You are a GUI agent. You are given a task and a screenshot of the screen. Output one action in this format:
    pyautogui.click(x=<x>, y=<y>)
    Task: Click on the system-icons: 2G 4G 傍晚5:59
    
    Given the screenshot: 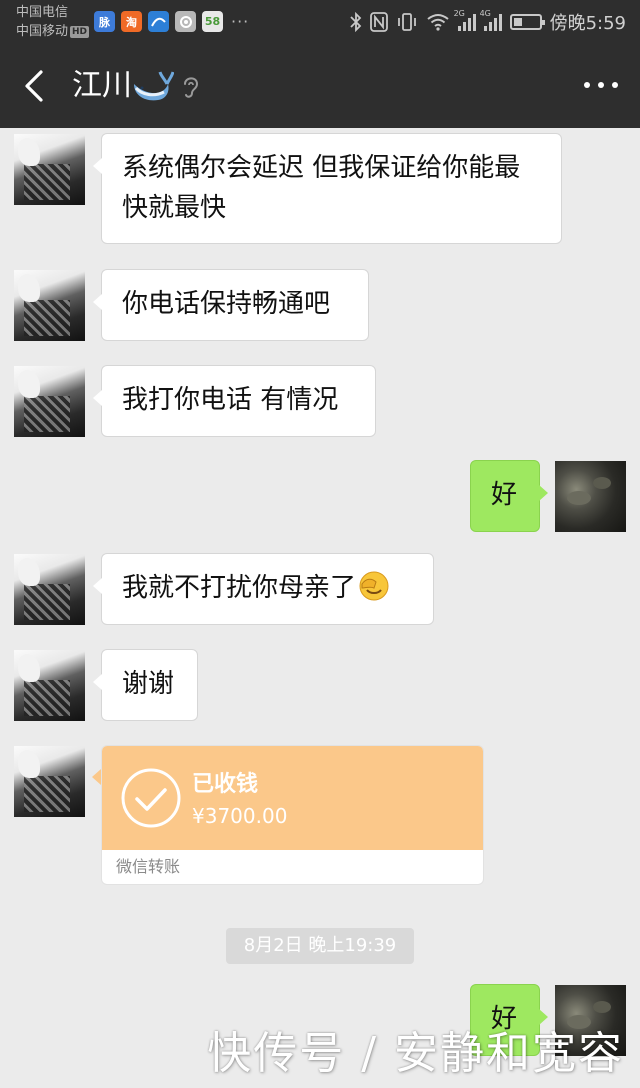 What is the action you would take?
    pyautogui.click(x=487, y=22)
    